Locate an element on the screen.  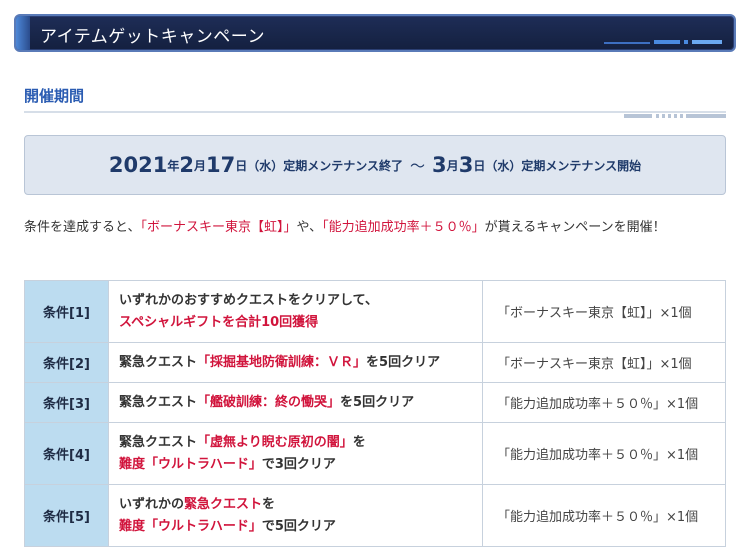
period-month-suffix: 月 is located at coordinates (199, 165).